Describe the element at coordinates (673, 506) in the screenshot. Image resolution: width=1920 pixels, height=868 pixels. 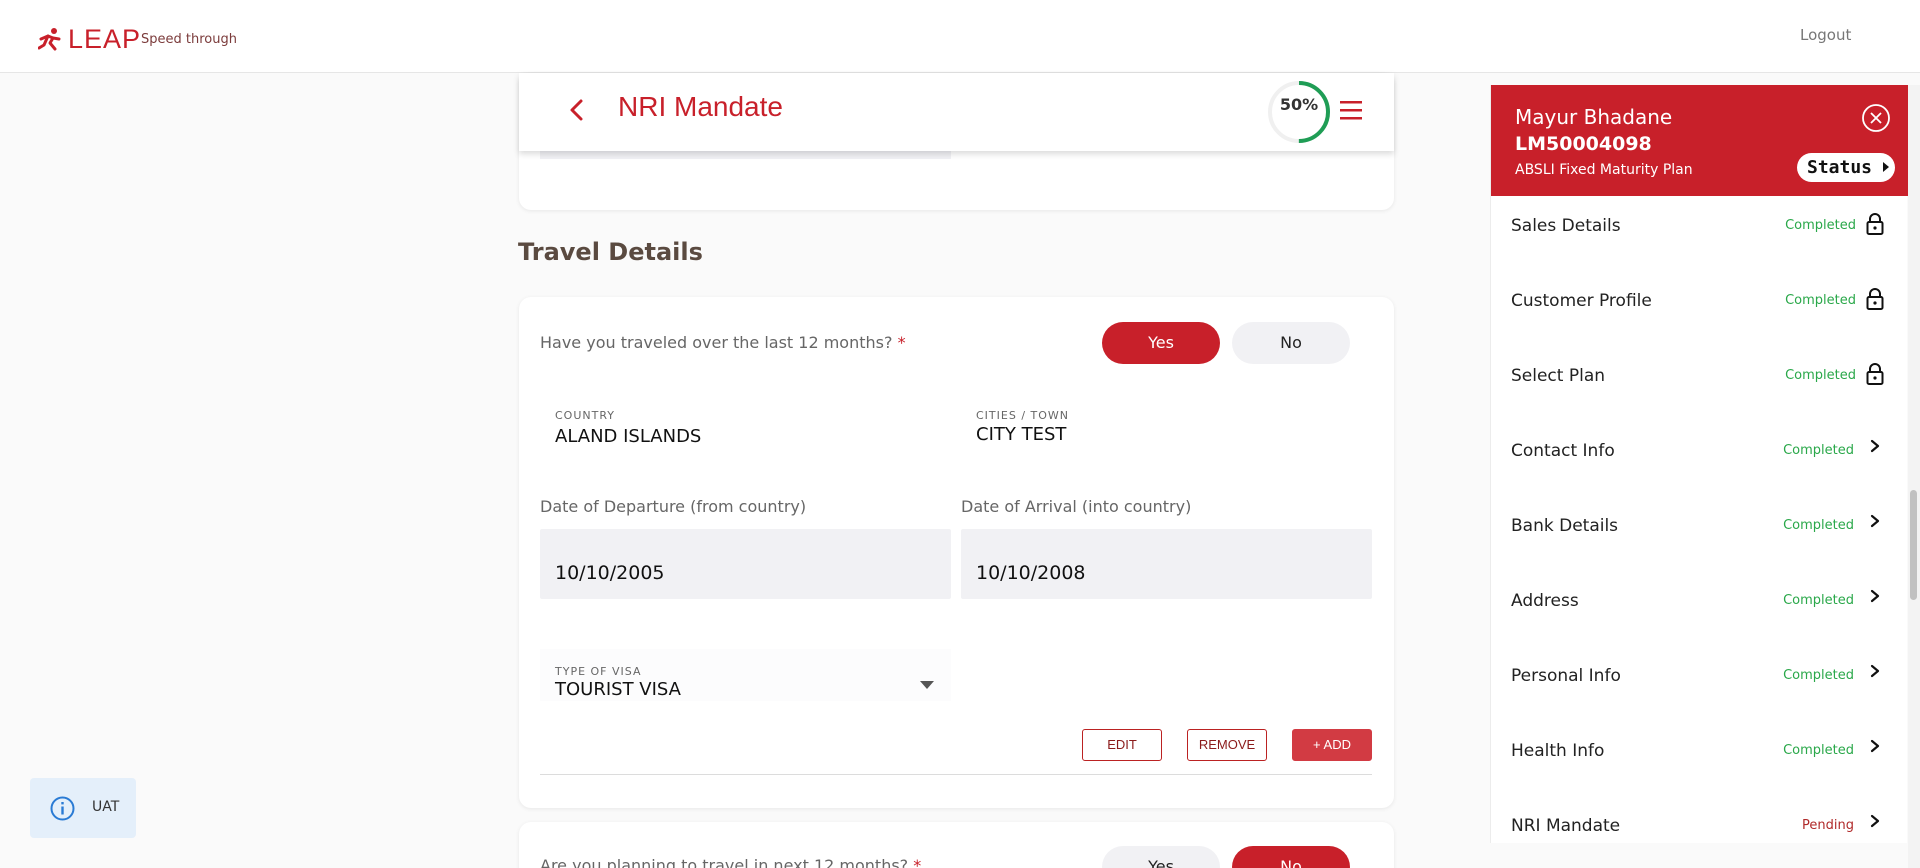
I see `departure-label: Date of Departure (from country)` at that location.